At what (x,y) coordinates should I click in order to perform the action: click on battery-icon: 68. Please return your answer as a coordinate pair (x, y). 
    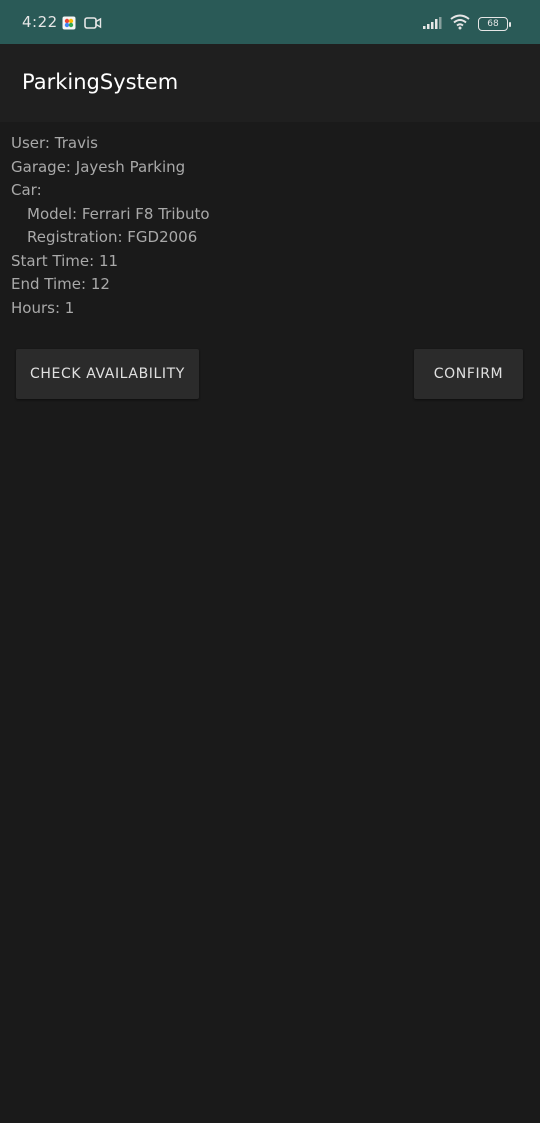
    Looking at the image, I should click on (494, 24).